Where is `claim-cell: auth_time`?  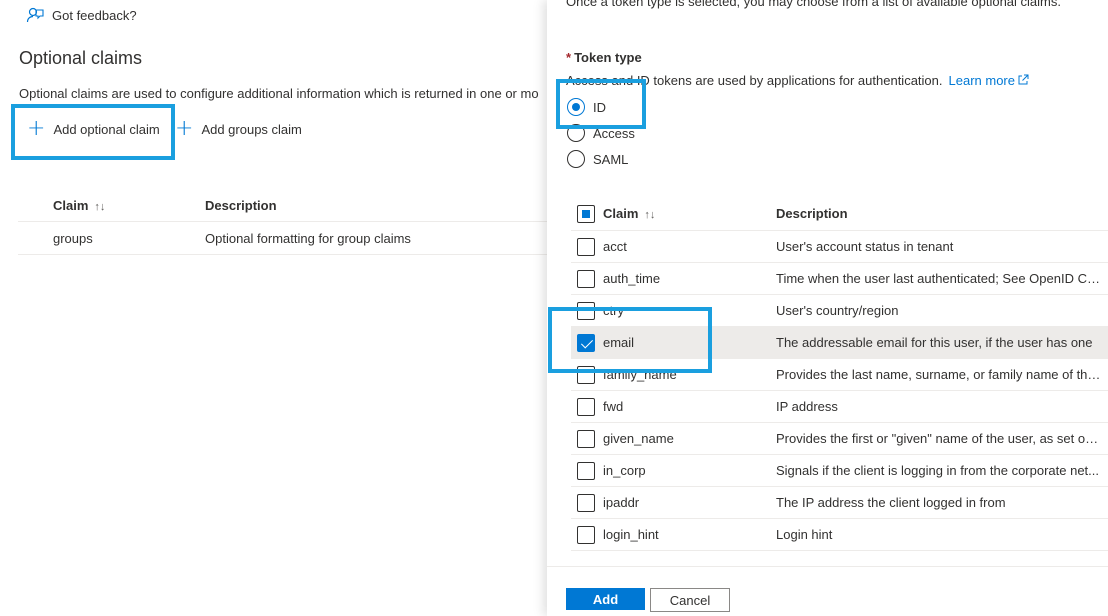
claim-cell: auth_time is located at coordinates (632, 278).